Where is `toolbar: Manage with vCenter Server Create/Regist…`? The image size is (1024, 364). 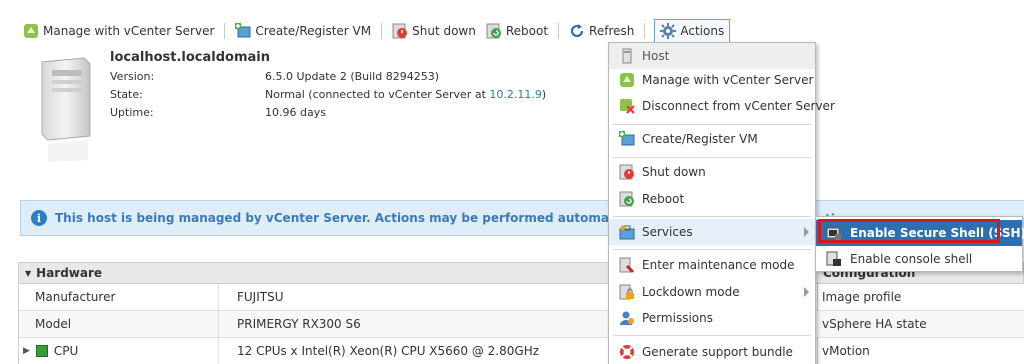 toolbar: Manage with vCenter Server Create/Regist… is located at coordinates (375, 31).